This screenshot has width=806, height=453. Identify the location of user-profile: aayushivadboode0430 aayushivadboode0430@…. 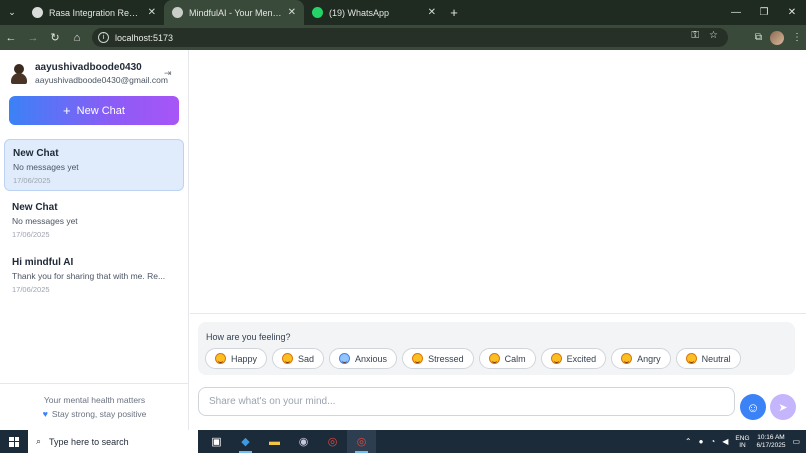
(95, 75).